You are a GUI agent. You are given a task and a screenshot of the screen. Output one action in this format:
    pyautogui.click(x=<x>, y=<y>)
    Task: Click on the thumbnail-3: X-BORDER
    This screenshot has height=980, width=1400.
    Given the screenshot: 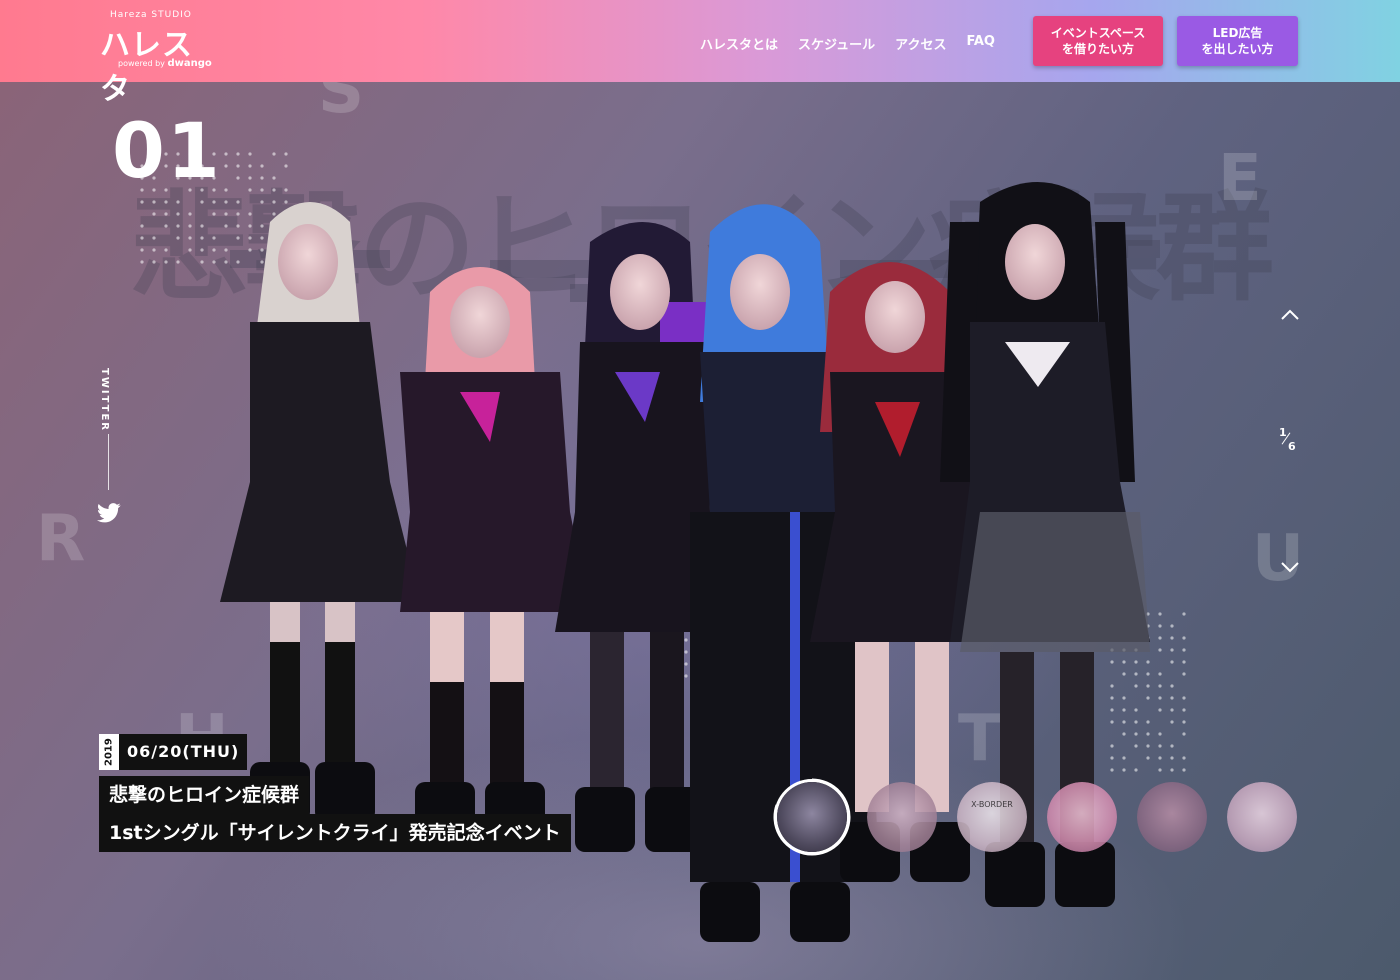 What is the action you would take?
    pyautogui.click(x=992, y=817)
    